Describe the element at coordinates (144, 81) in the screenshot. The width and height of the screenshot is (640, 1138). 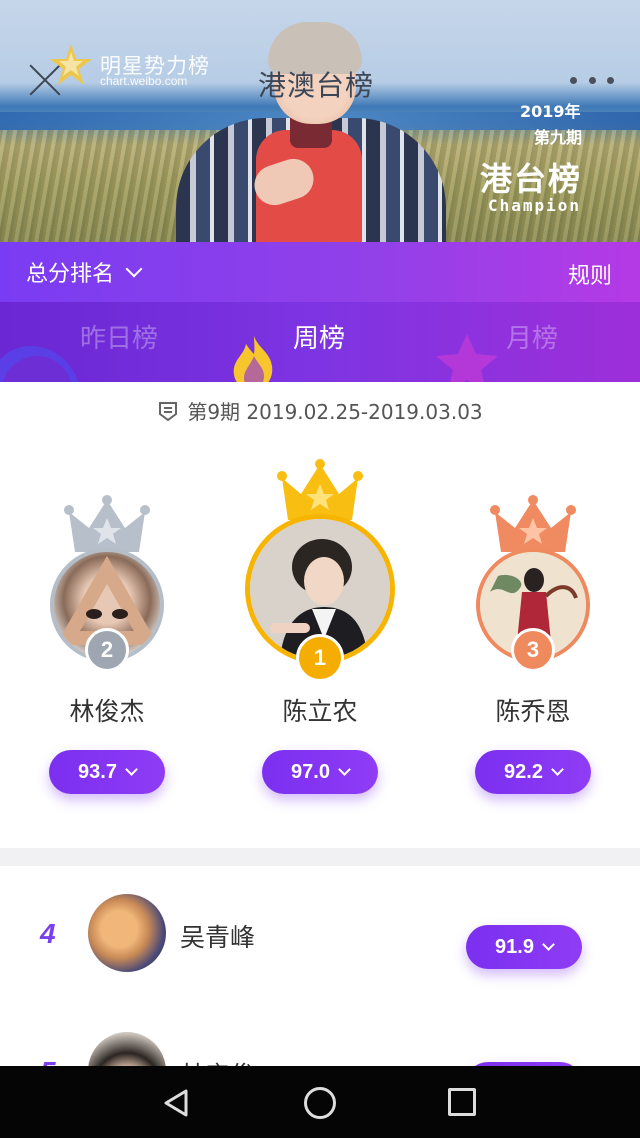
I see `logo-url: chart.weibo.com` at that location.